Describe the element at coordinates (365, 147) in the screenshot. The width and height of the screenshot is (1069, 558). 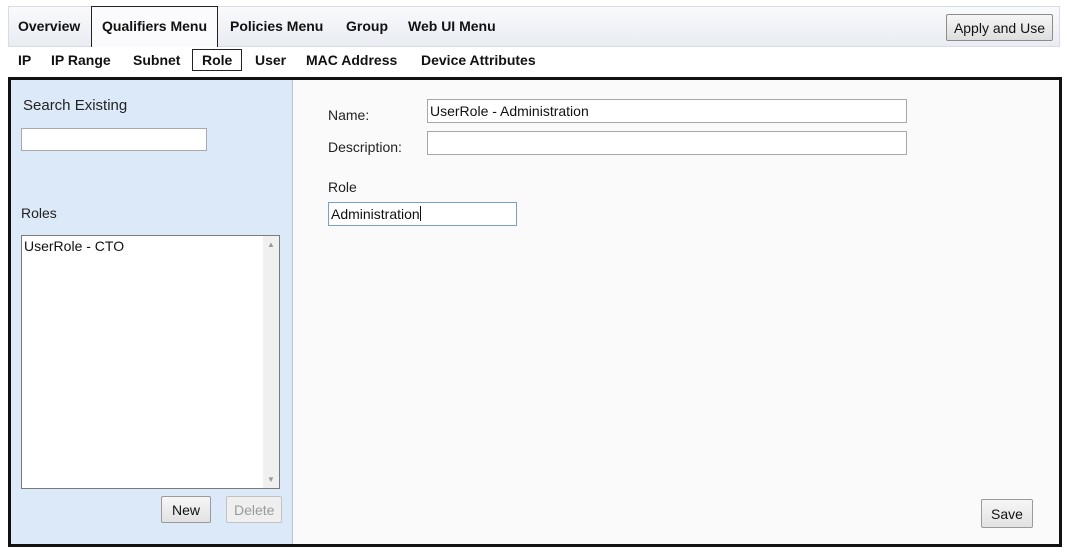
I see `description-label: Description:` at that location.